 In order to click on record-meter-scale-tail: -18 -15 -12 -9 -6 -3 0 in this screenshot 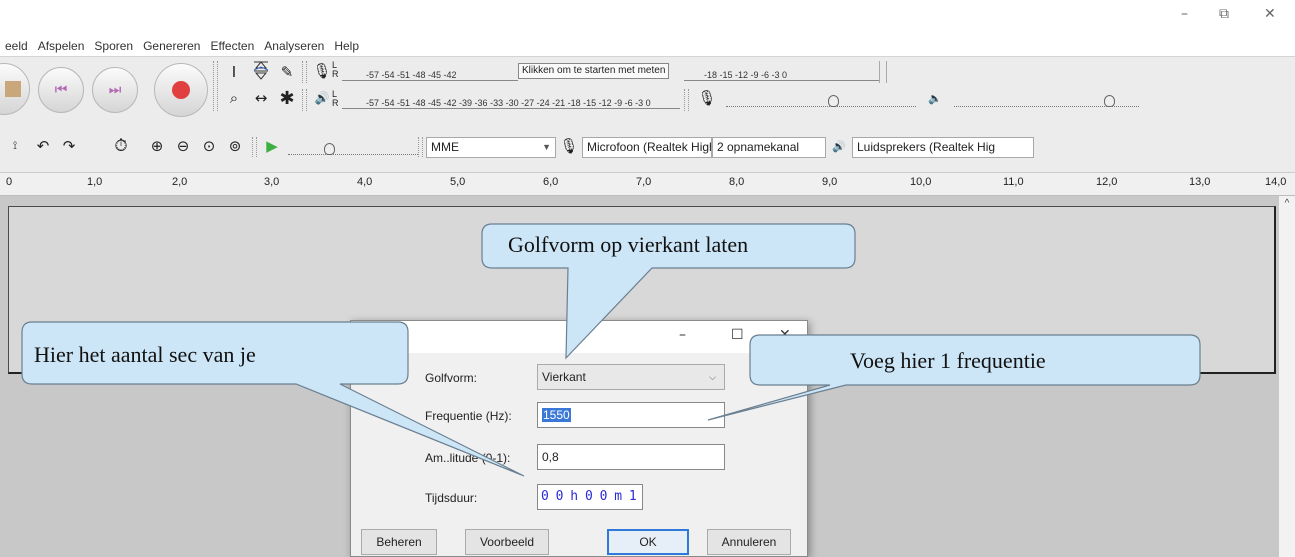, I will do `click(781, 70)`.